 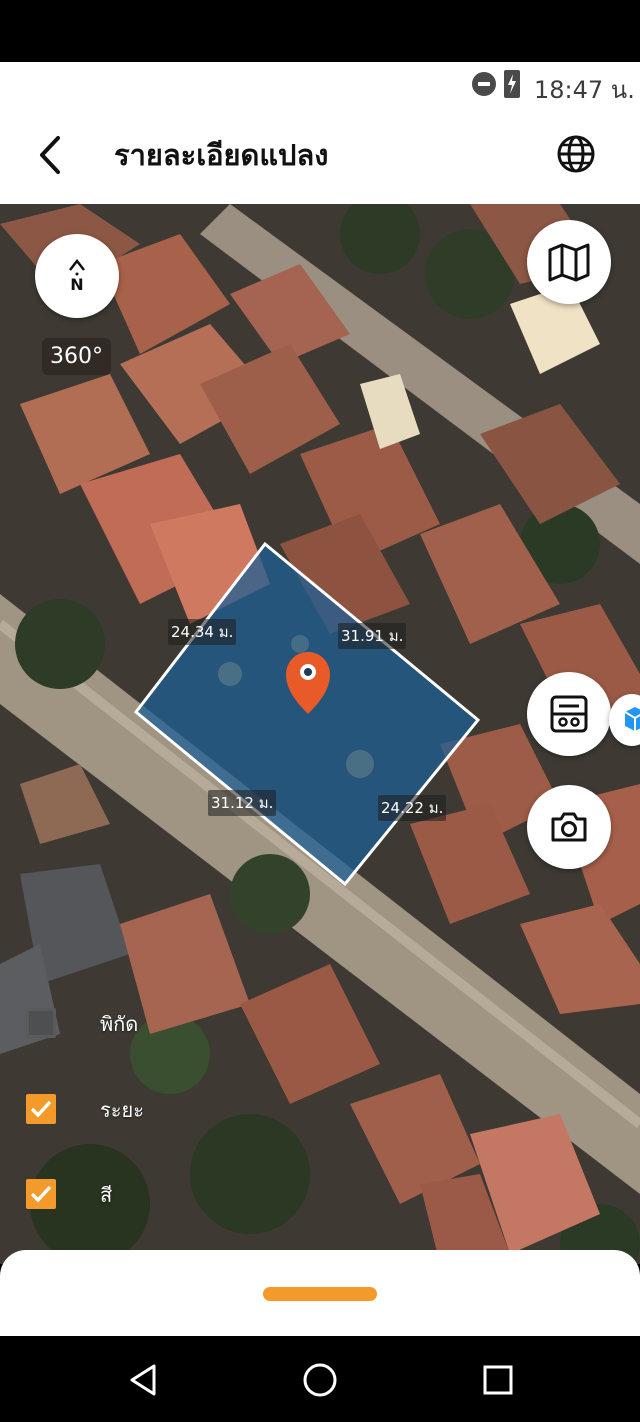 I want to click on language-button, so click(x=576, y=154).